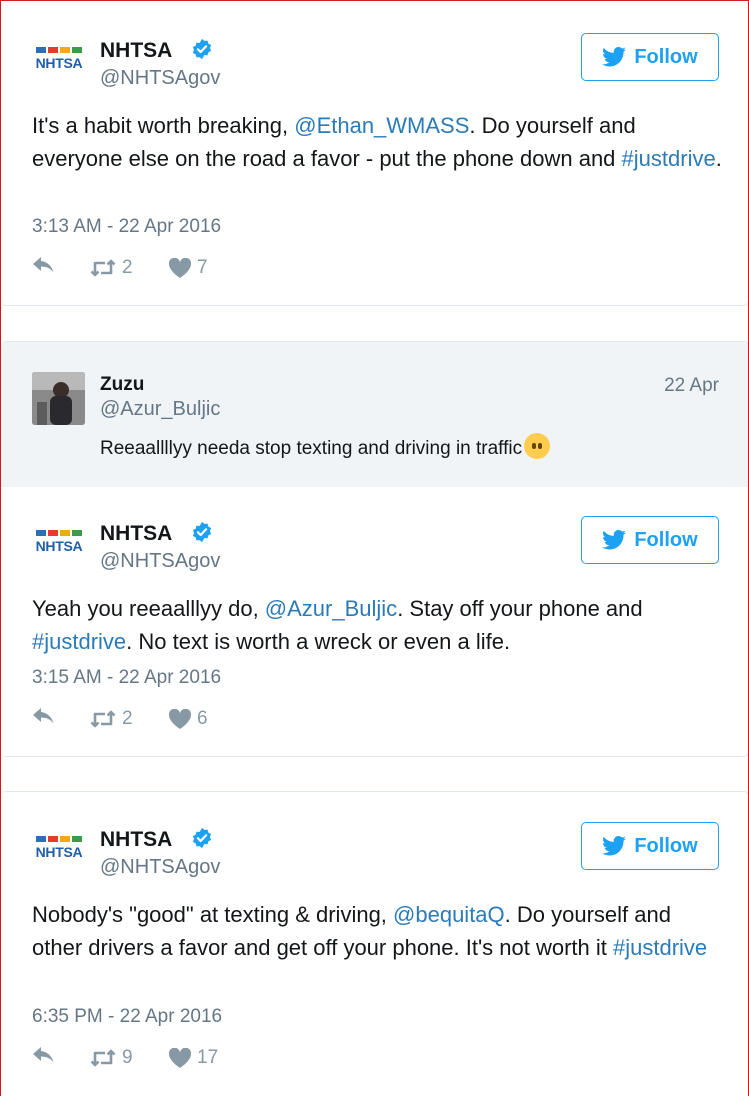  I want to click on mention-link: @Azur_Buljic, so click(331, 608).